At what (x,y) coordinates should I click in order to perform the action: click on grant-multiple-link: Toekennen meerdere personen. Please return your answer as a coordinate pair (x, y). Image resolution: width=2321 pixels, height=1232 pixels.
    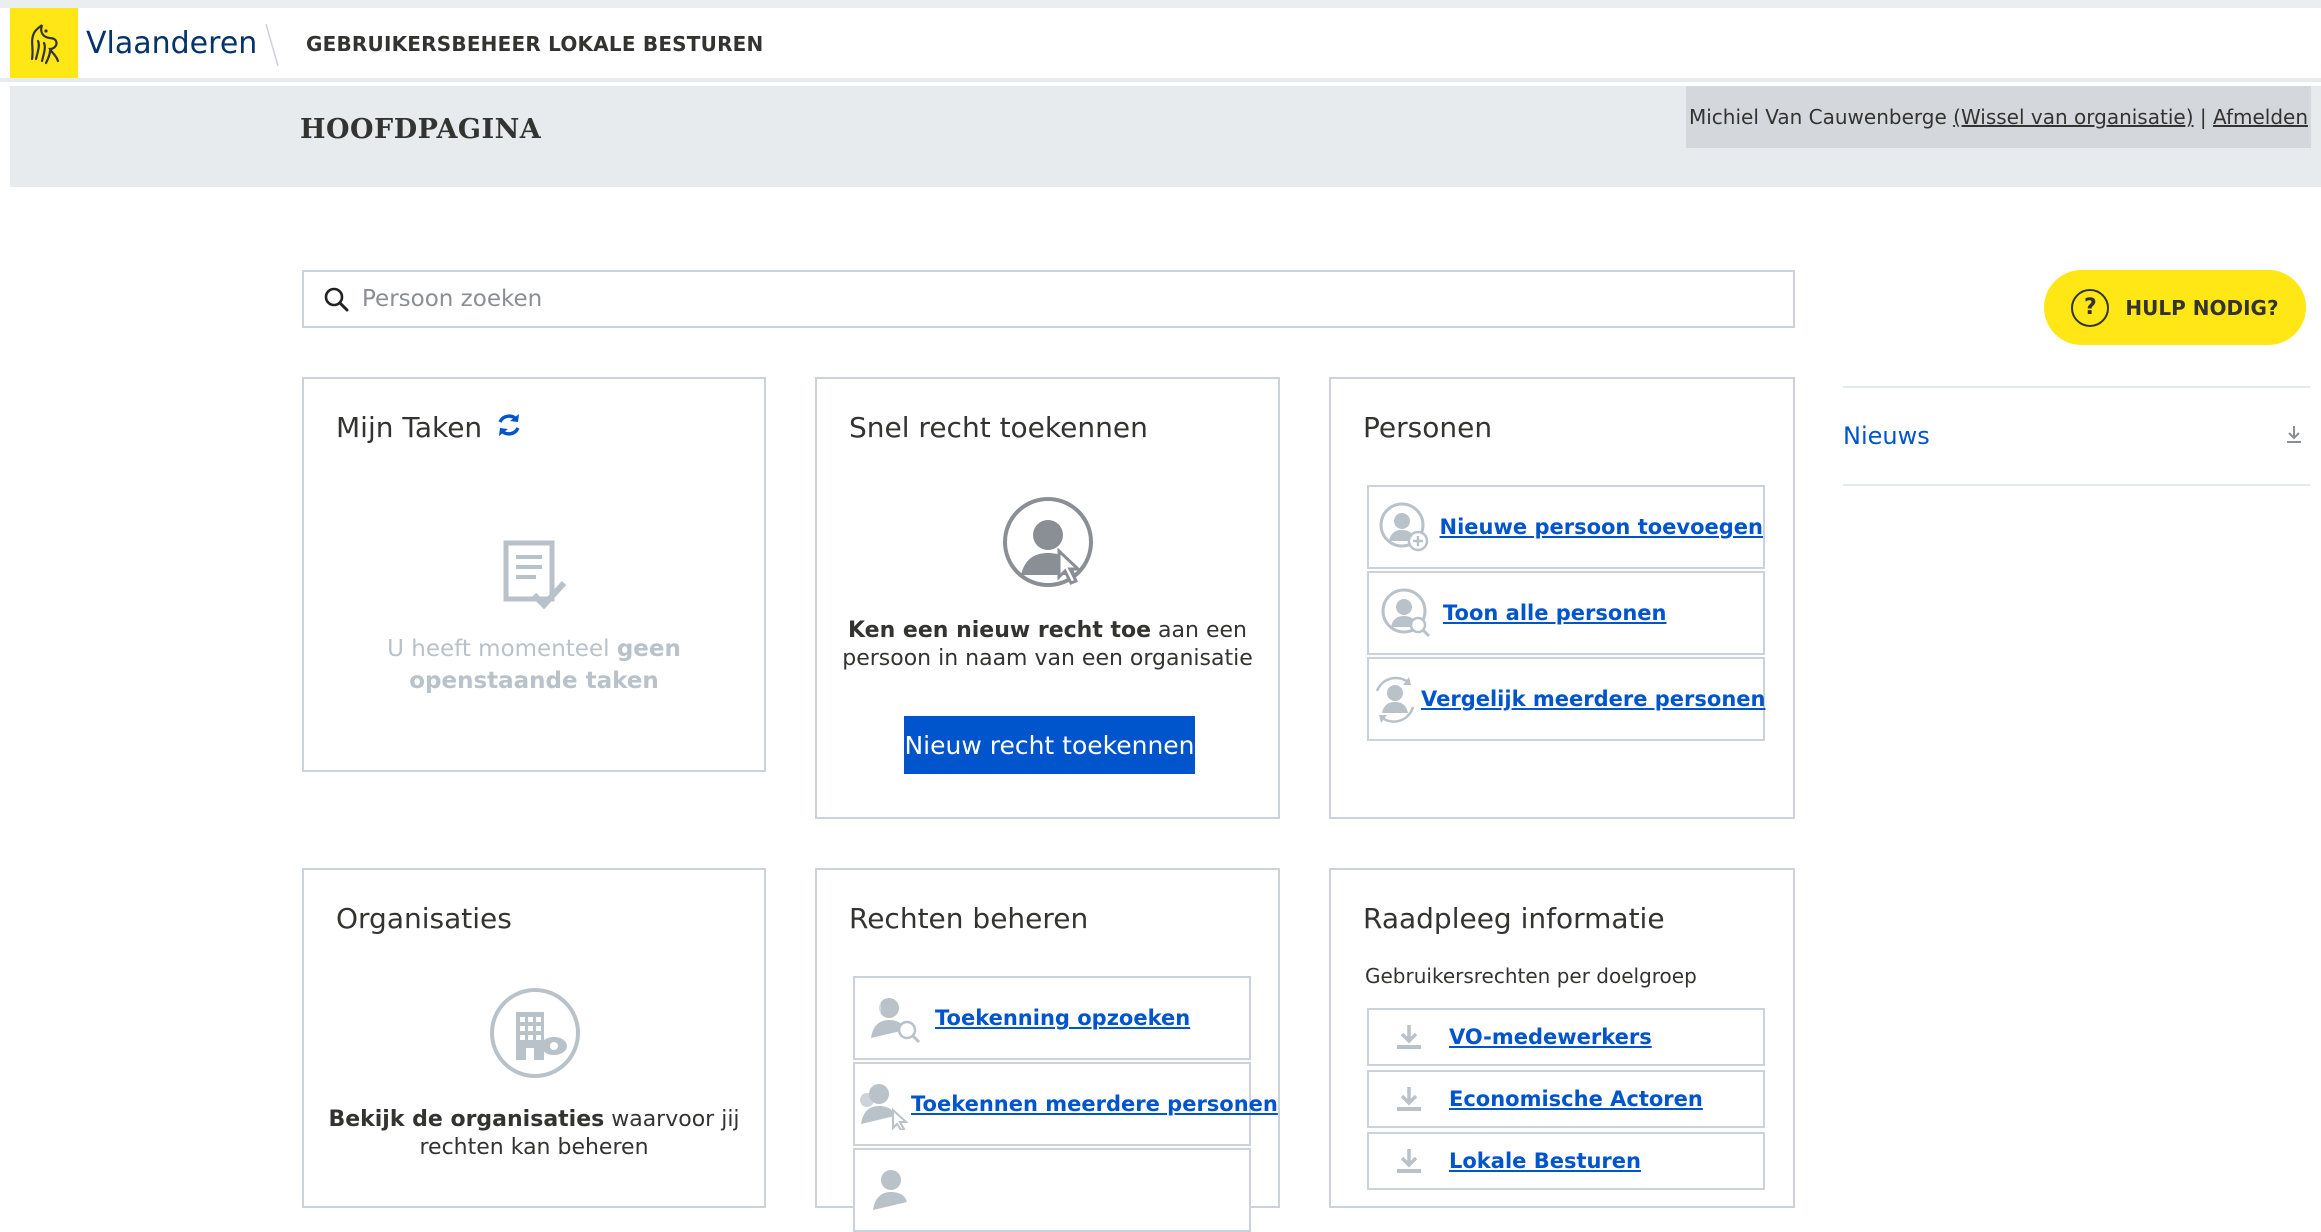
    Looking at the image, I should click on (1094, 1104).